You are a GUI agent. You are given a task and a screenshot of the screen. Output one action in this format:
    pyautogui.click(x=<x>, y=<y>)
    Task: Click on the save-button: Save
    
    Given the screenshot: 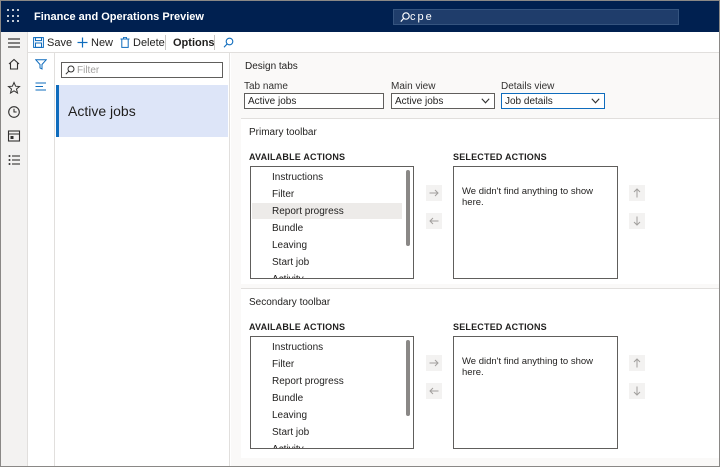 What is the action you would take?
    pyautogui.click(x=52, y=42)
    